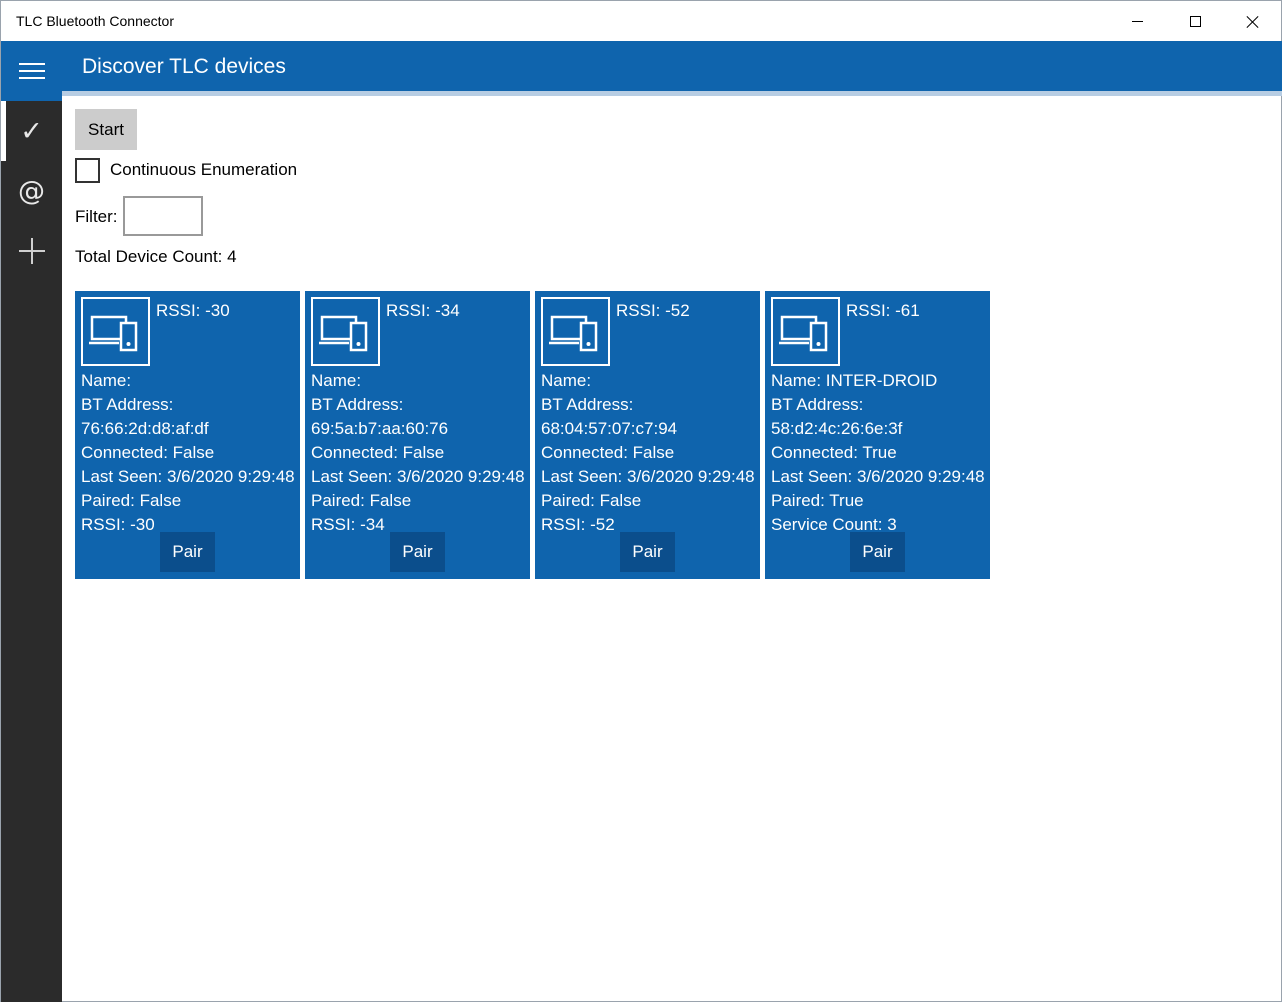 Image resolution: width=1282 pixels, height=1002 pixels. Describe the element at coordinates (817, 500) in the screenshot. I see `paired-status: Paired: True` at that location.